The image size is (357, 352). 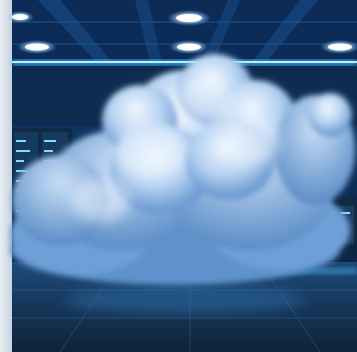 I want to click on led-strip, so click(x=184, y=62).